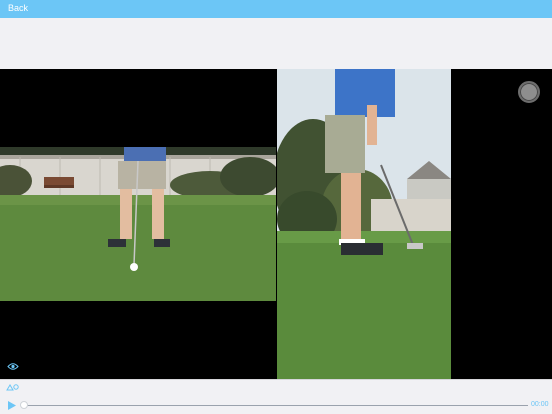 The height and width of the screenshot is (414, 552). I want to click on play-icon, so click(12, 405).